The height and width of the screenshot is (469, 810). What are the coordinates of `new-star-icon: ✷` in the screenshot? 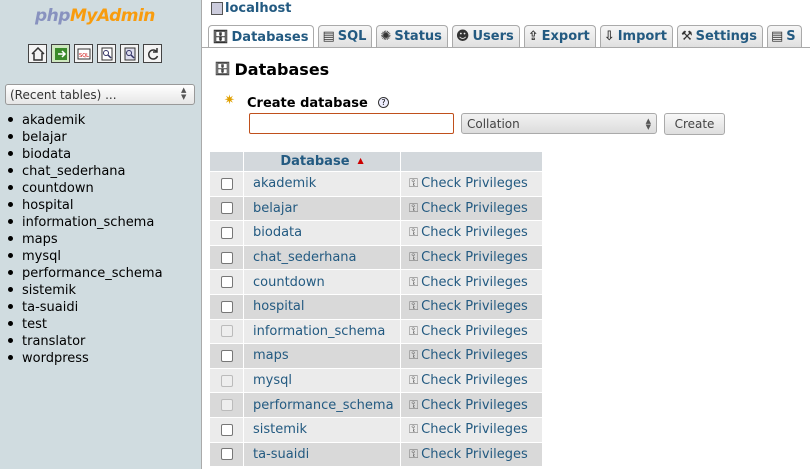 It's located at (229, 100).